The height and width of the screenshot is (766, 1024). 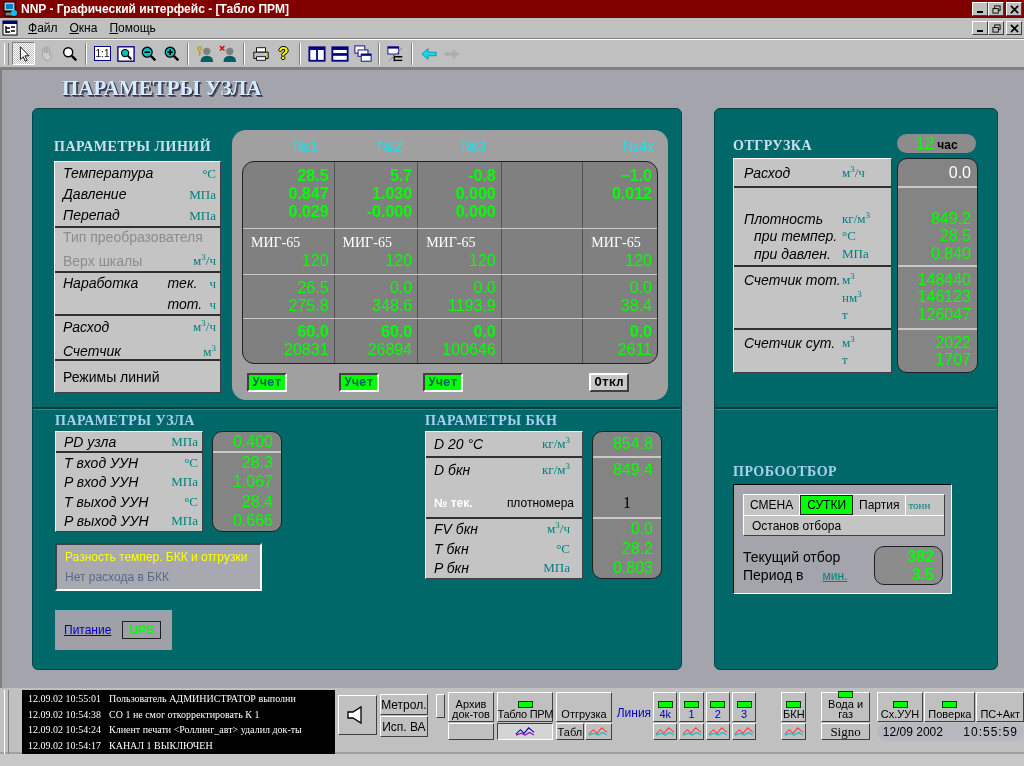 I want to click on flow-value: 0.0, so click(x=640, y=332).